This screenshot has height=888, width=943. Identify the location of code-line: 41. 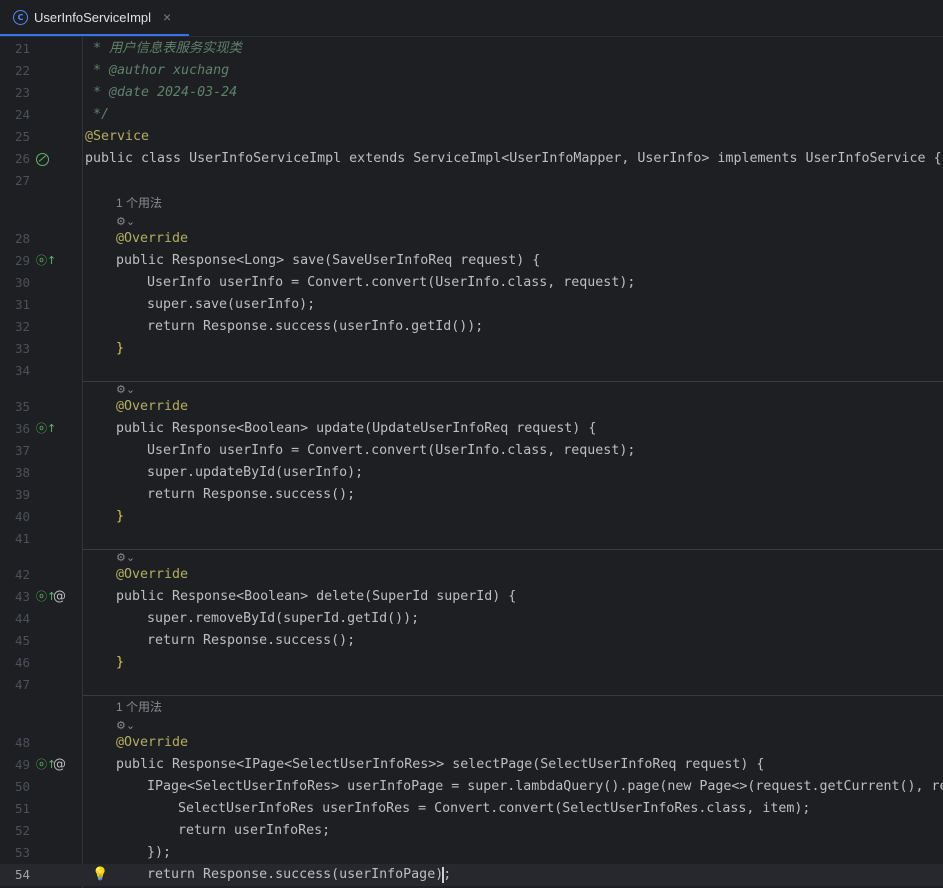
(471, 539).